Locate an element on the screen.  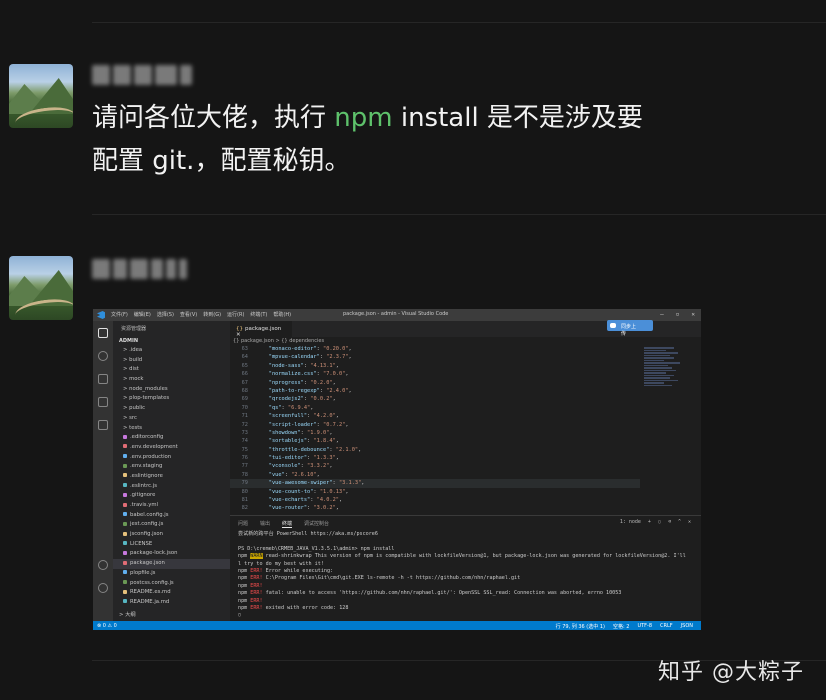
status-right: 行 79, 列 36 (选中 1) 空格: 2 UTF-8 CRLF JSON is located at coordinates (624, 626).